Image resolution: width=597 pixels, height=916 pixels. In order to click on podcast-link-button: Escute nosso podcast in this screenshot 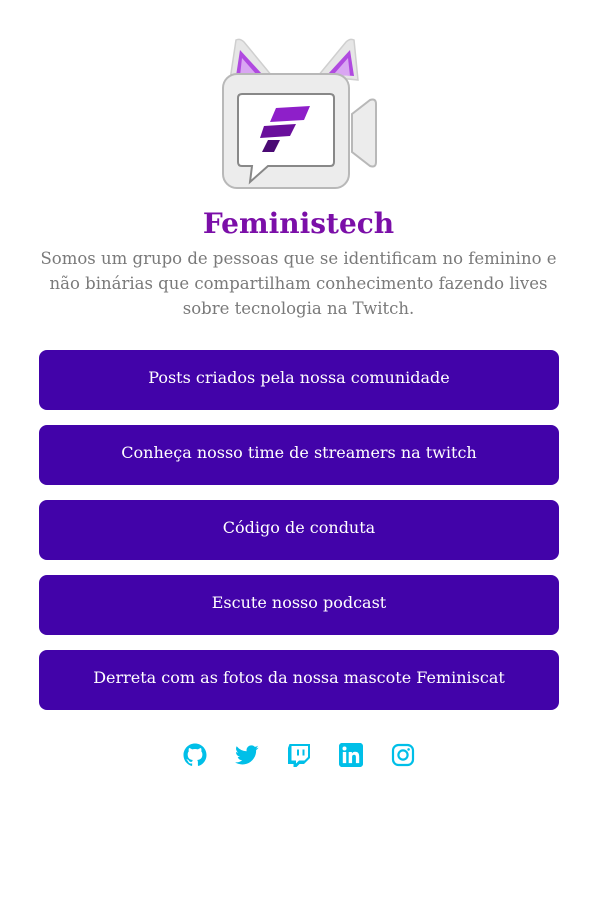, I will do `click(299, 605)`.